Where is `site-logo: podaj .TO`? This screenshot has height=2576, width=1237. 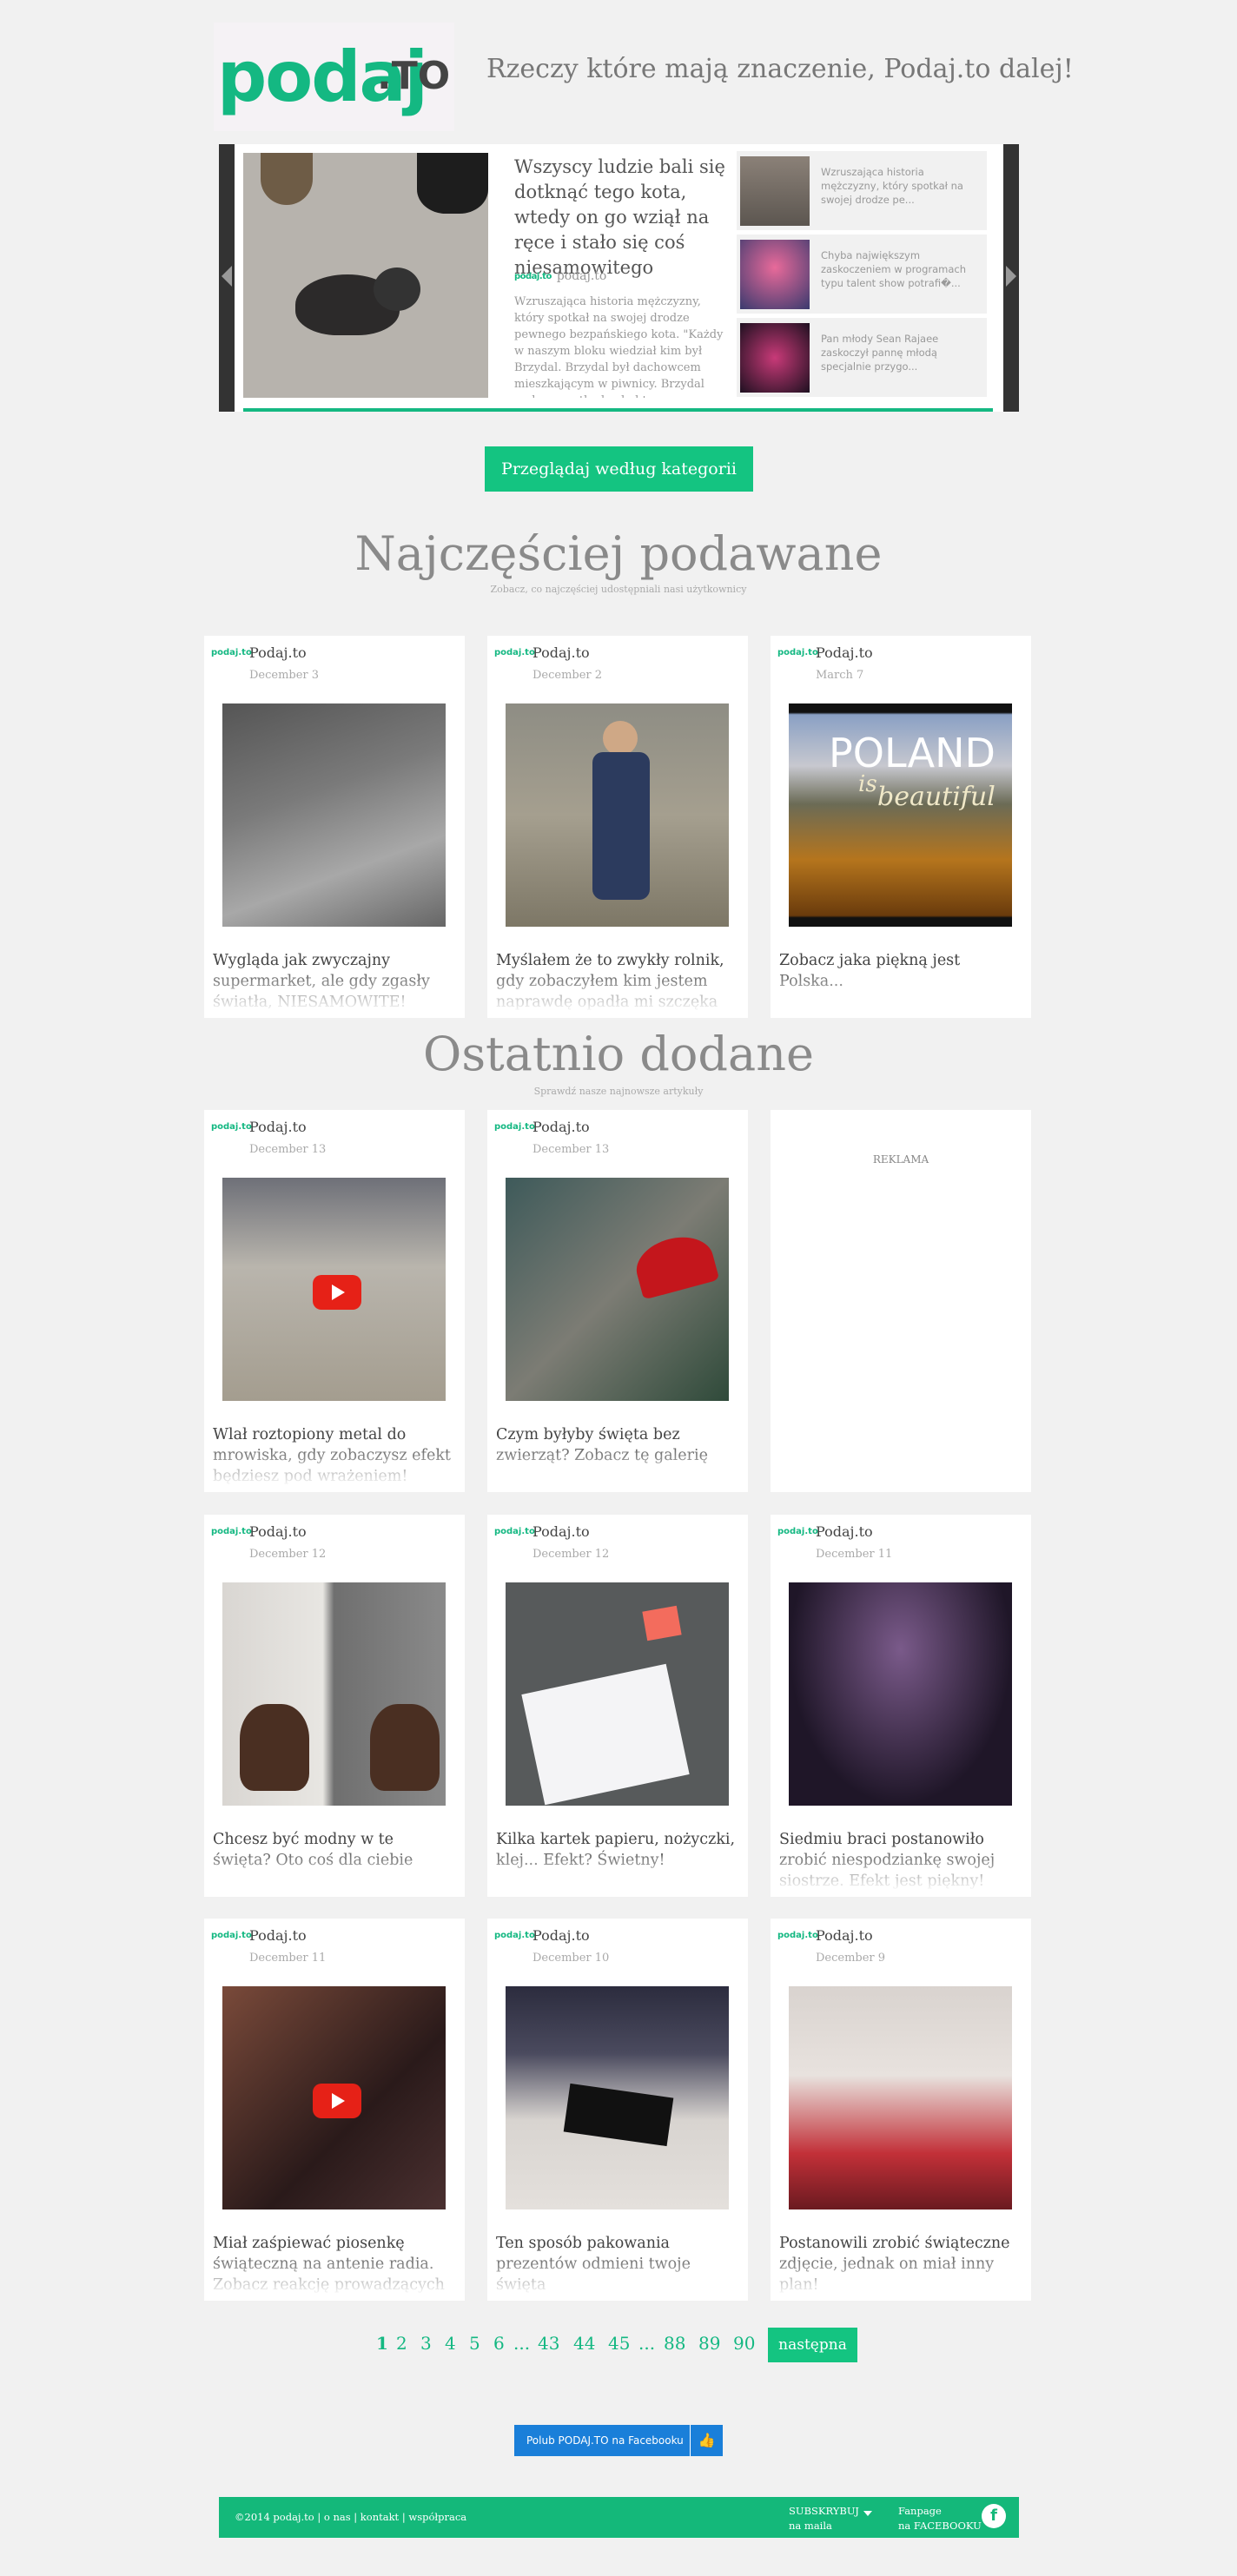
site-logo: podaj .TO is located at coordinates (334, 77).